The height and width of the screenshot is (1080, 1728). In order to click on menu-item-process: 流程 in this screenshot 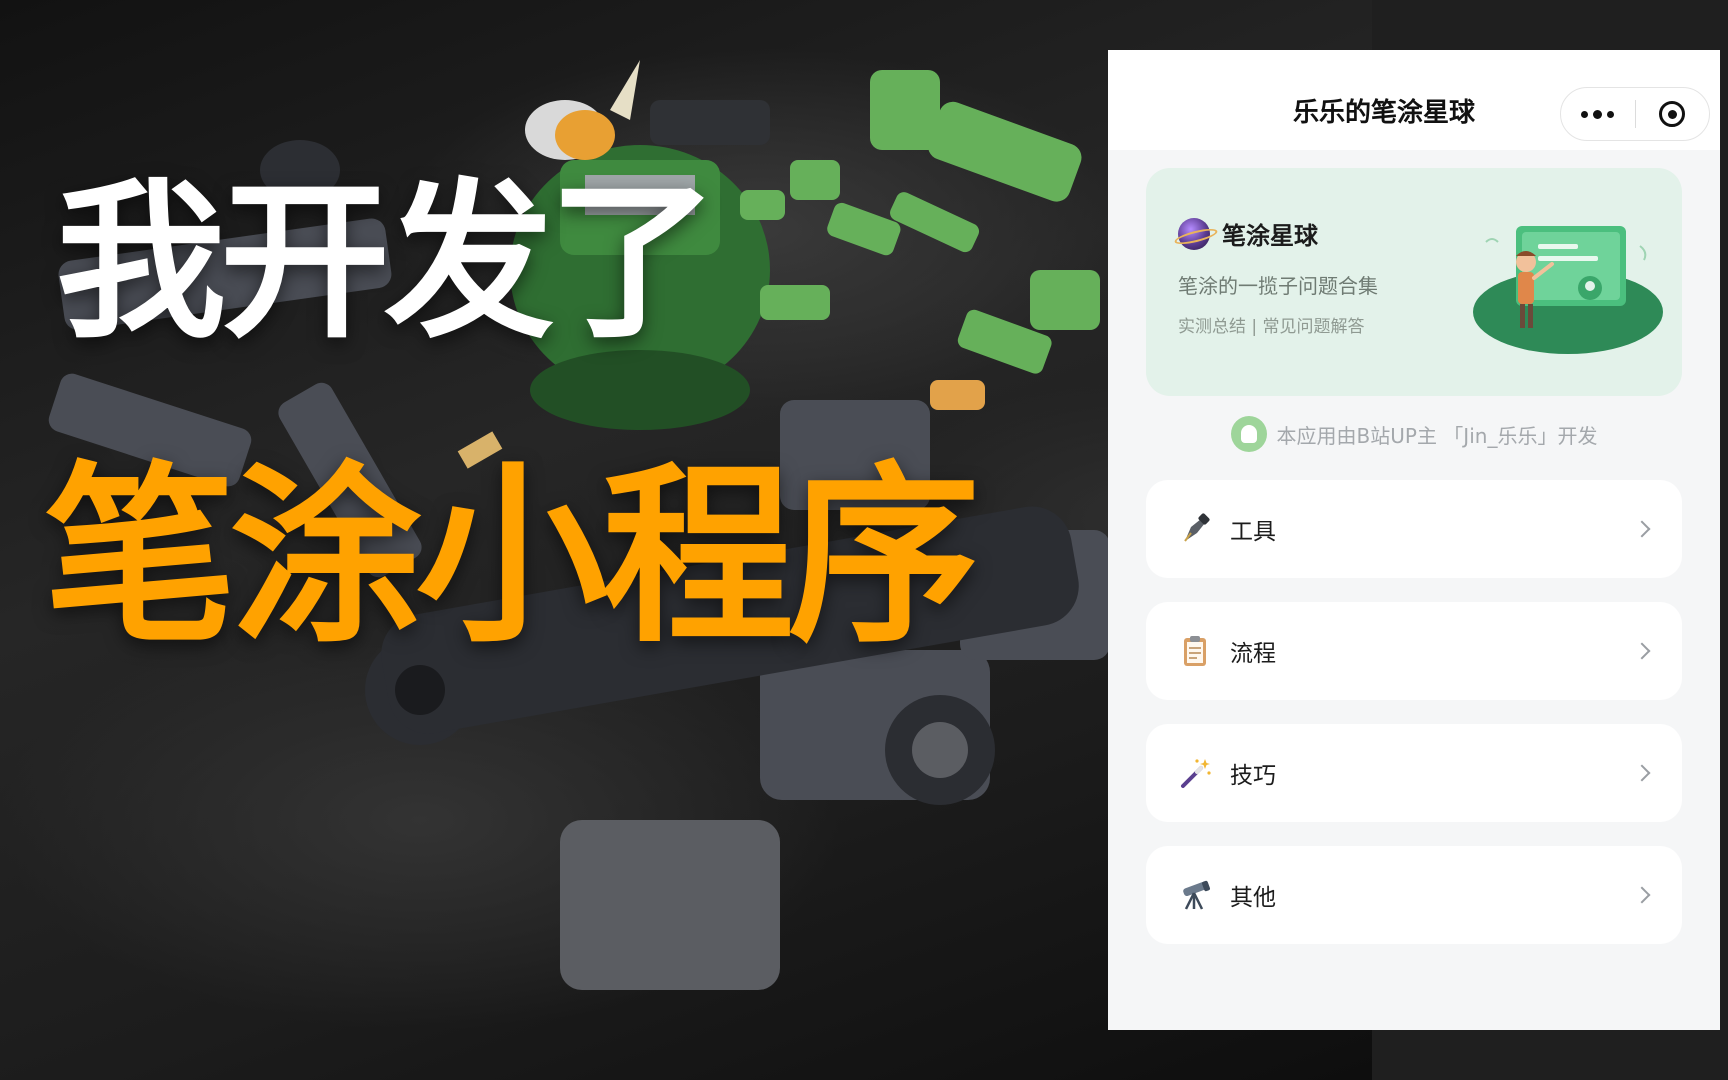, I will do `click(1414, 651)`.